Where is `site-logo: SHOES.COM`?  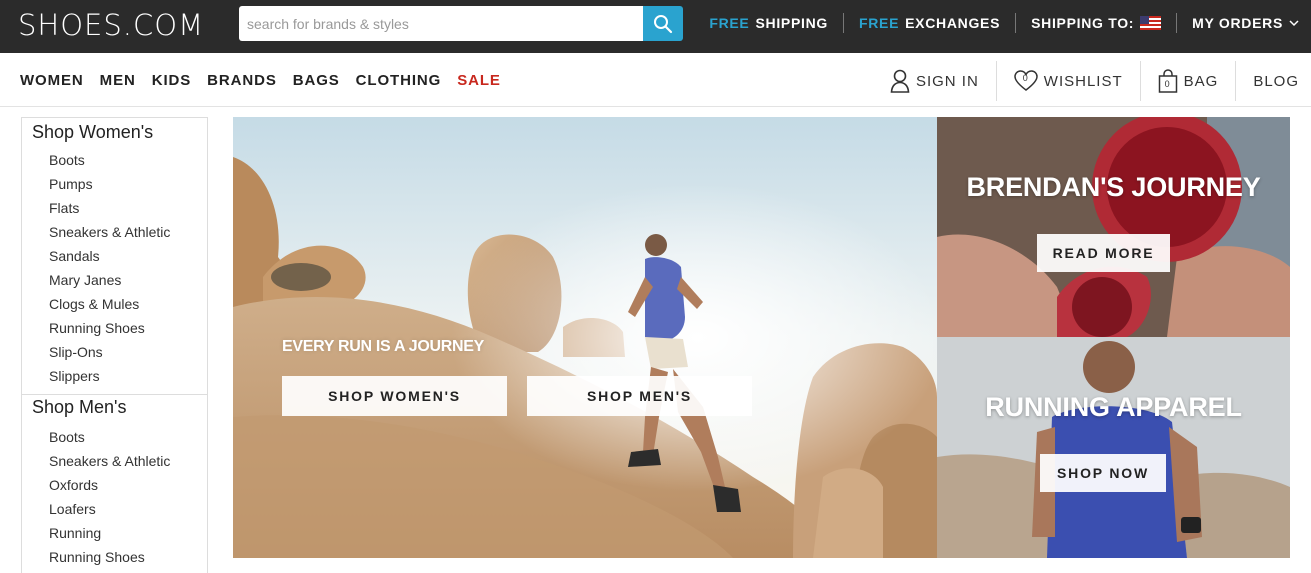 site-logo: SHOES.COM is located at coordinates (111, 25).